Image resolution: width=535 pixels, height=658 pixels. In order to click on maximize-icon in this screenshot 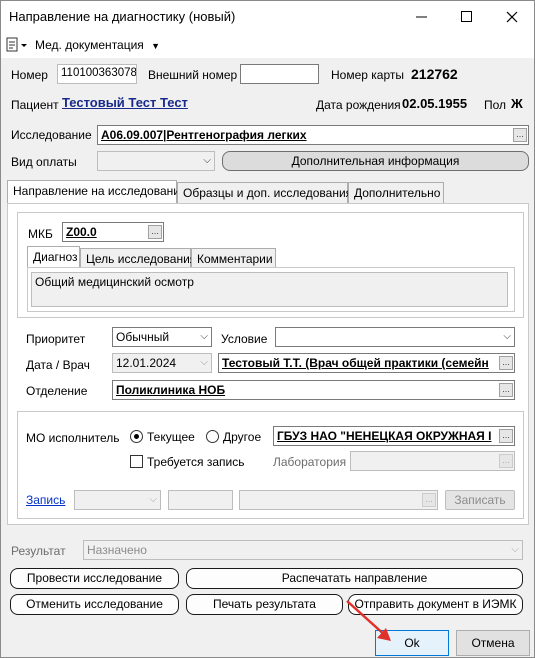, I will do `click(466, 16)`.